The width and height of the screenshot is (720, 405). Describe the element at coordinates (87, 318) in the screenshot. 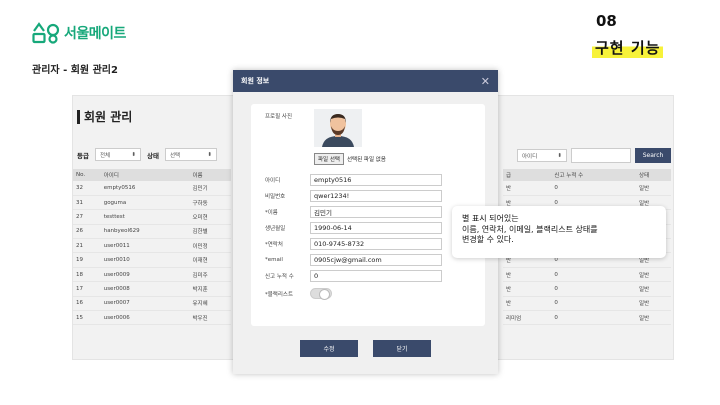

I see `table-cell: 15` at that location.